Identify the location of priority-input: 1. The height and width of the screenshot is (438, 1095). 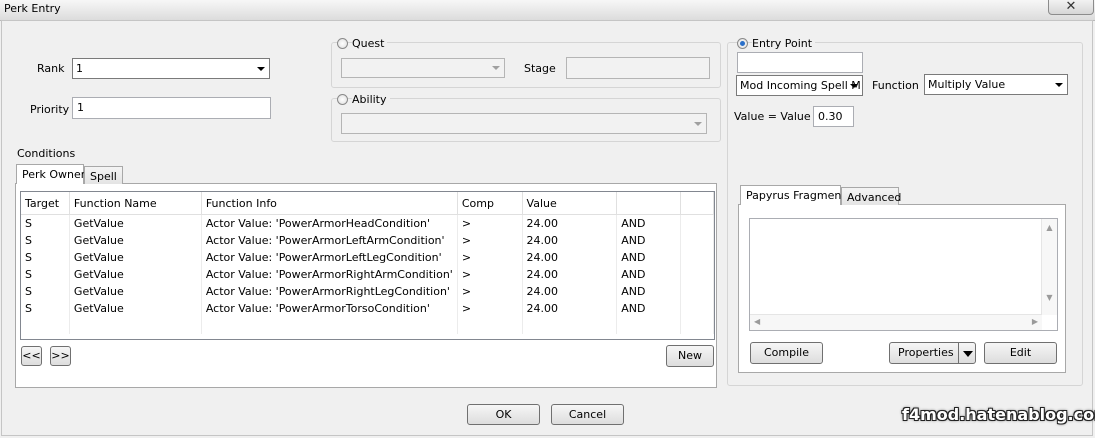
(171, 108).